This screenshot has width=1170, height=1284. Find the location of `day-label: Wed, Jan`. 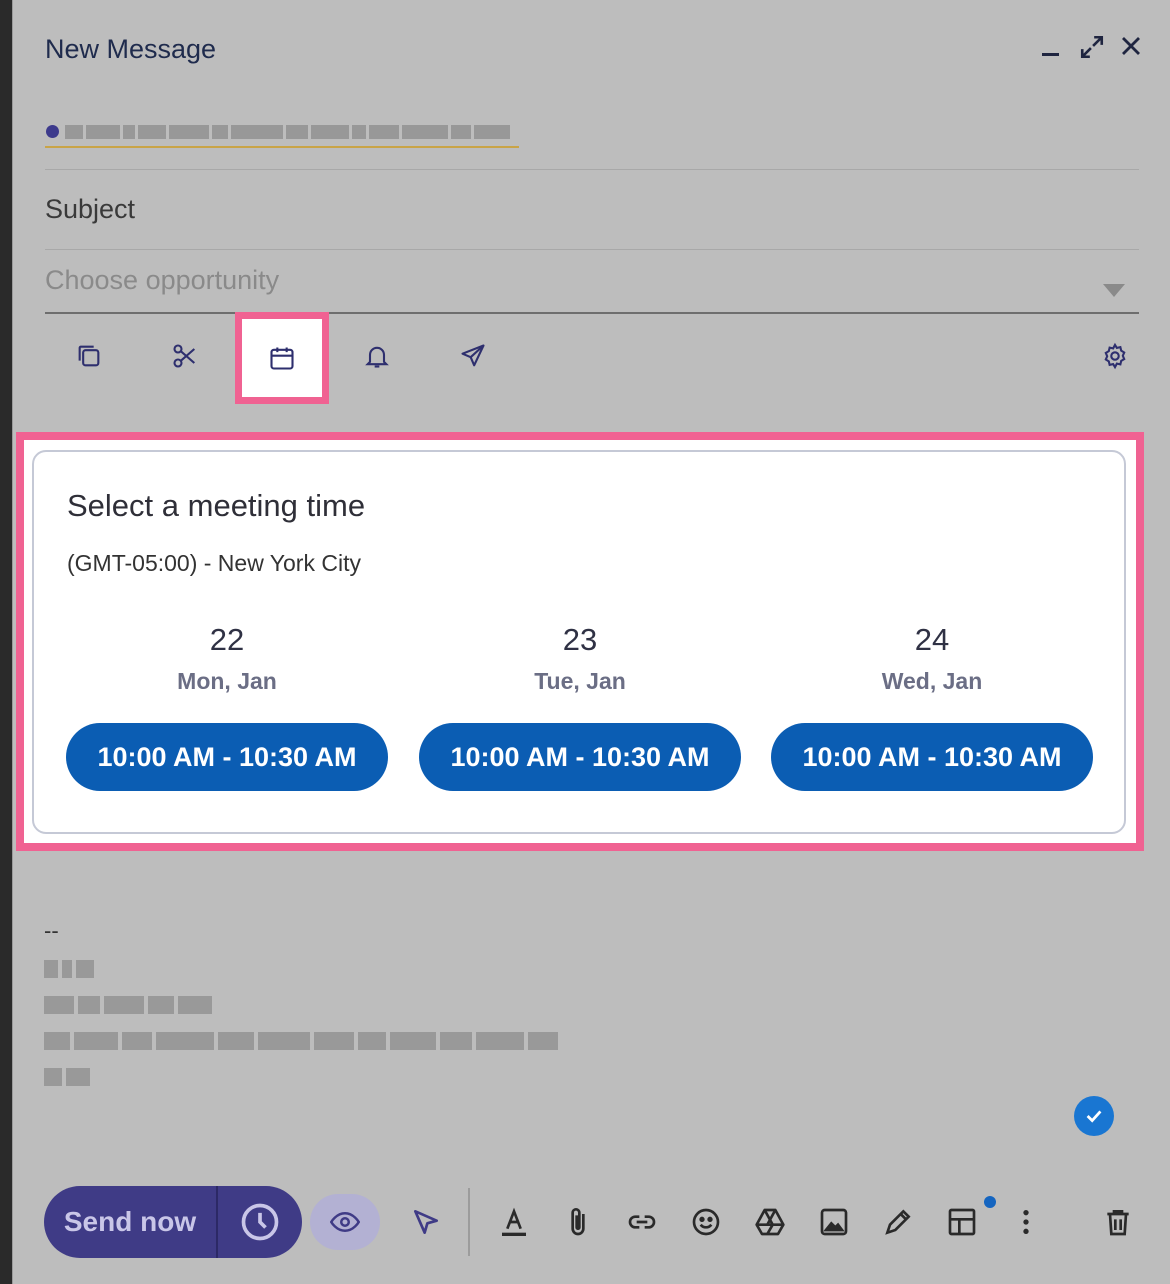

day-label: Wed, Jan is located at coordinates (932, 681).